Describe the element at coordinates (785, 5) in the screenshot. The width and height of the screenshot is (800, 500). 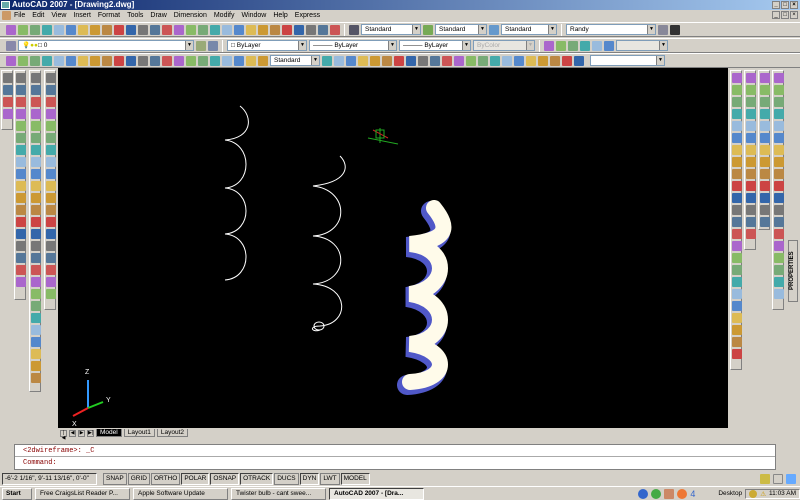
I see `maximize-button: □` at that location.